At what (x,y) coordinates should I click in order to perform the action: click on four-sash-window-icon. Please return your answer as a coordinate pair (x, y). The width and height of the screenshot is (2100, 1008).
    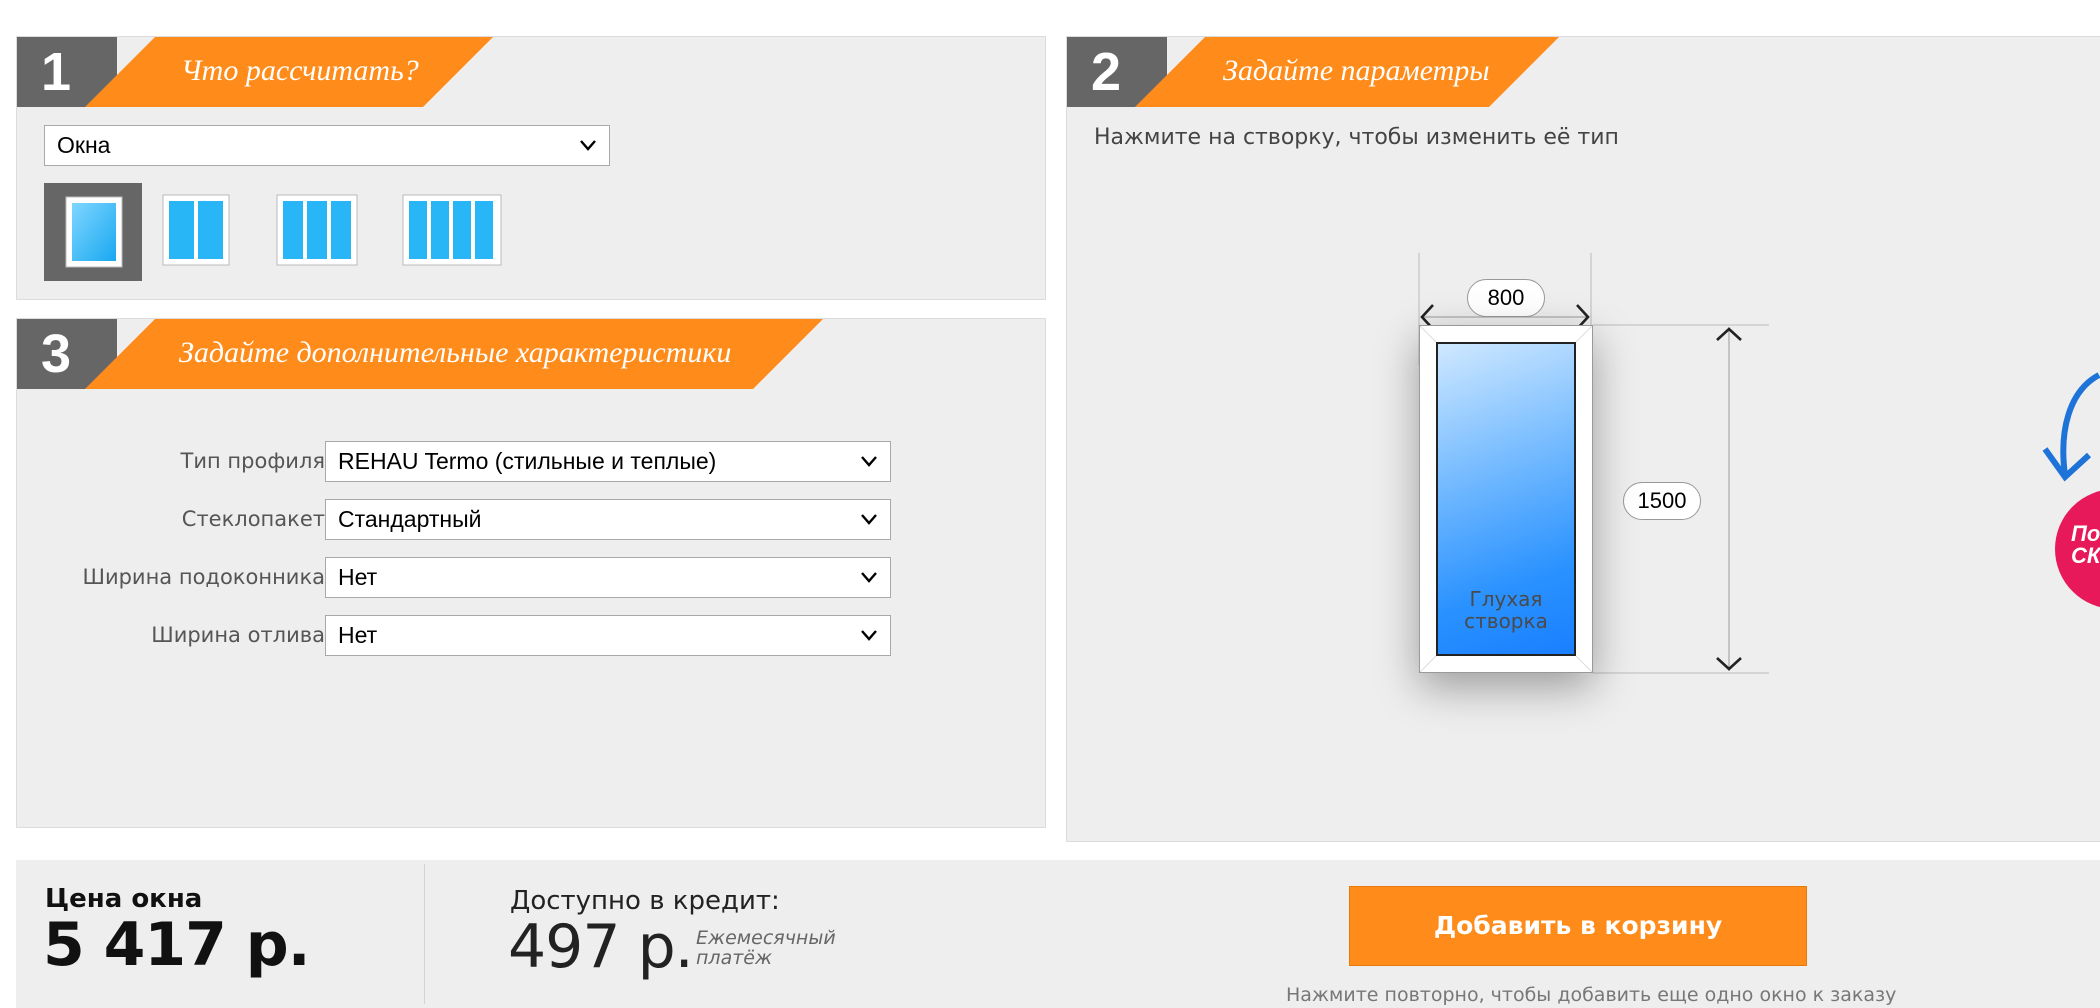
    Looking at the image, I should click on (452, 230).